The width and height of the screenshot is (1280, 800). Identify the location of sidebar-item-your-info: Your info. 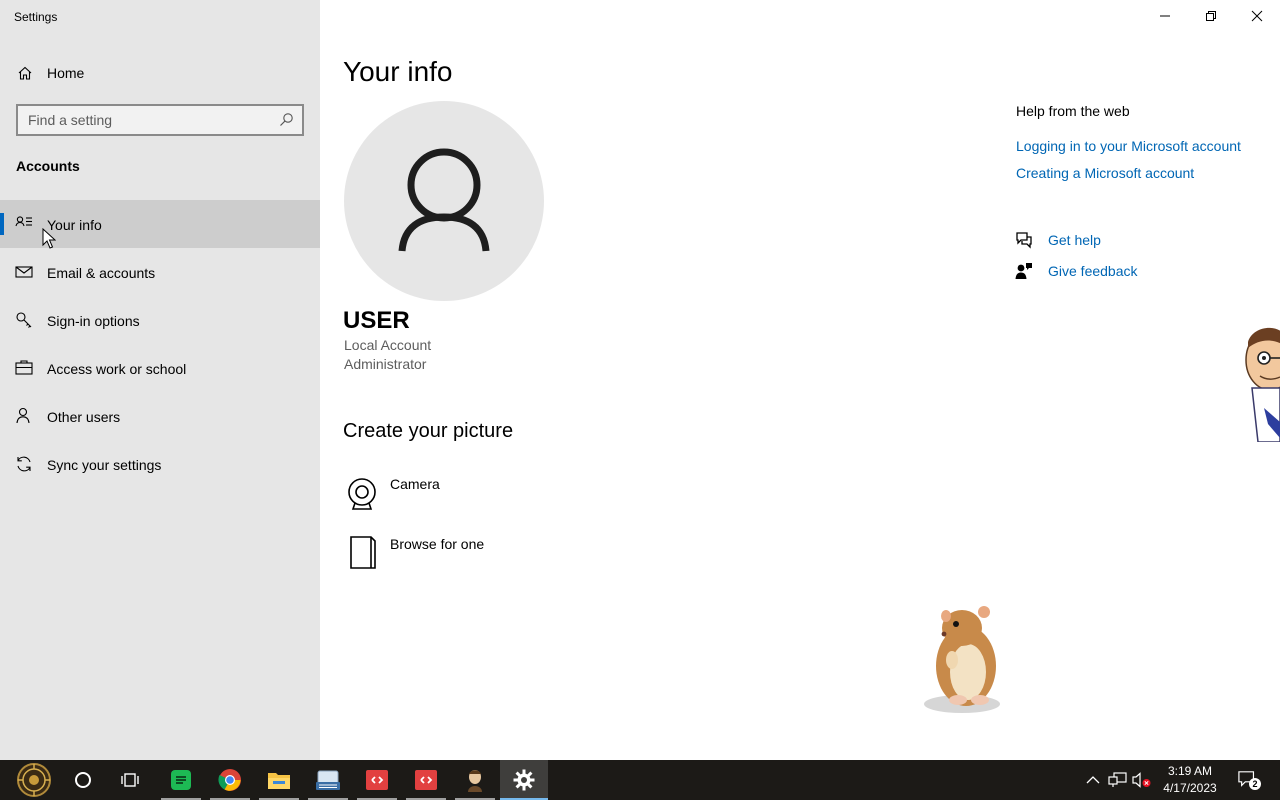
(160, 224).